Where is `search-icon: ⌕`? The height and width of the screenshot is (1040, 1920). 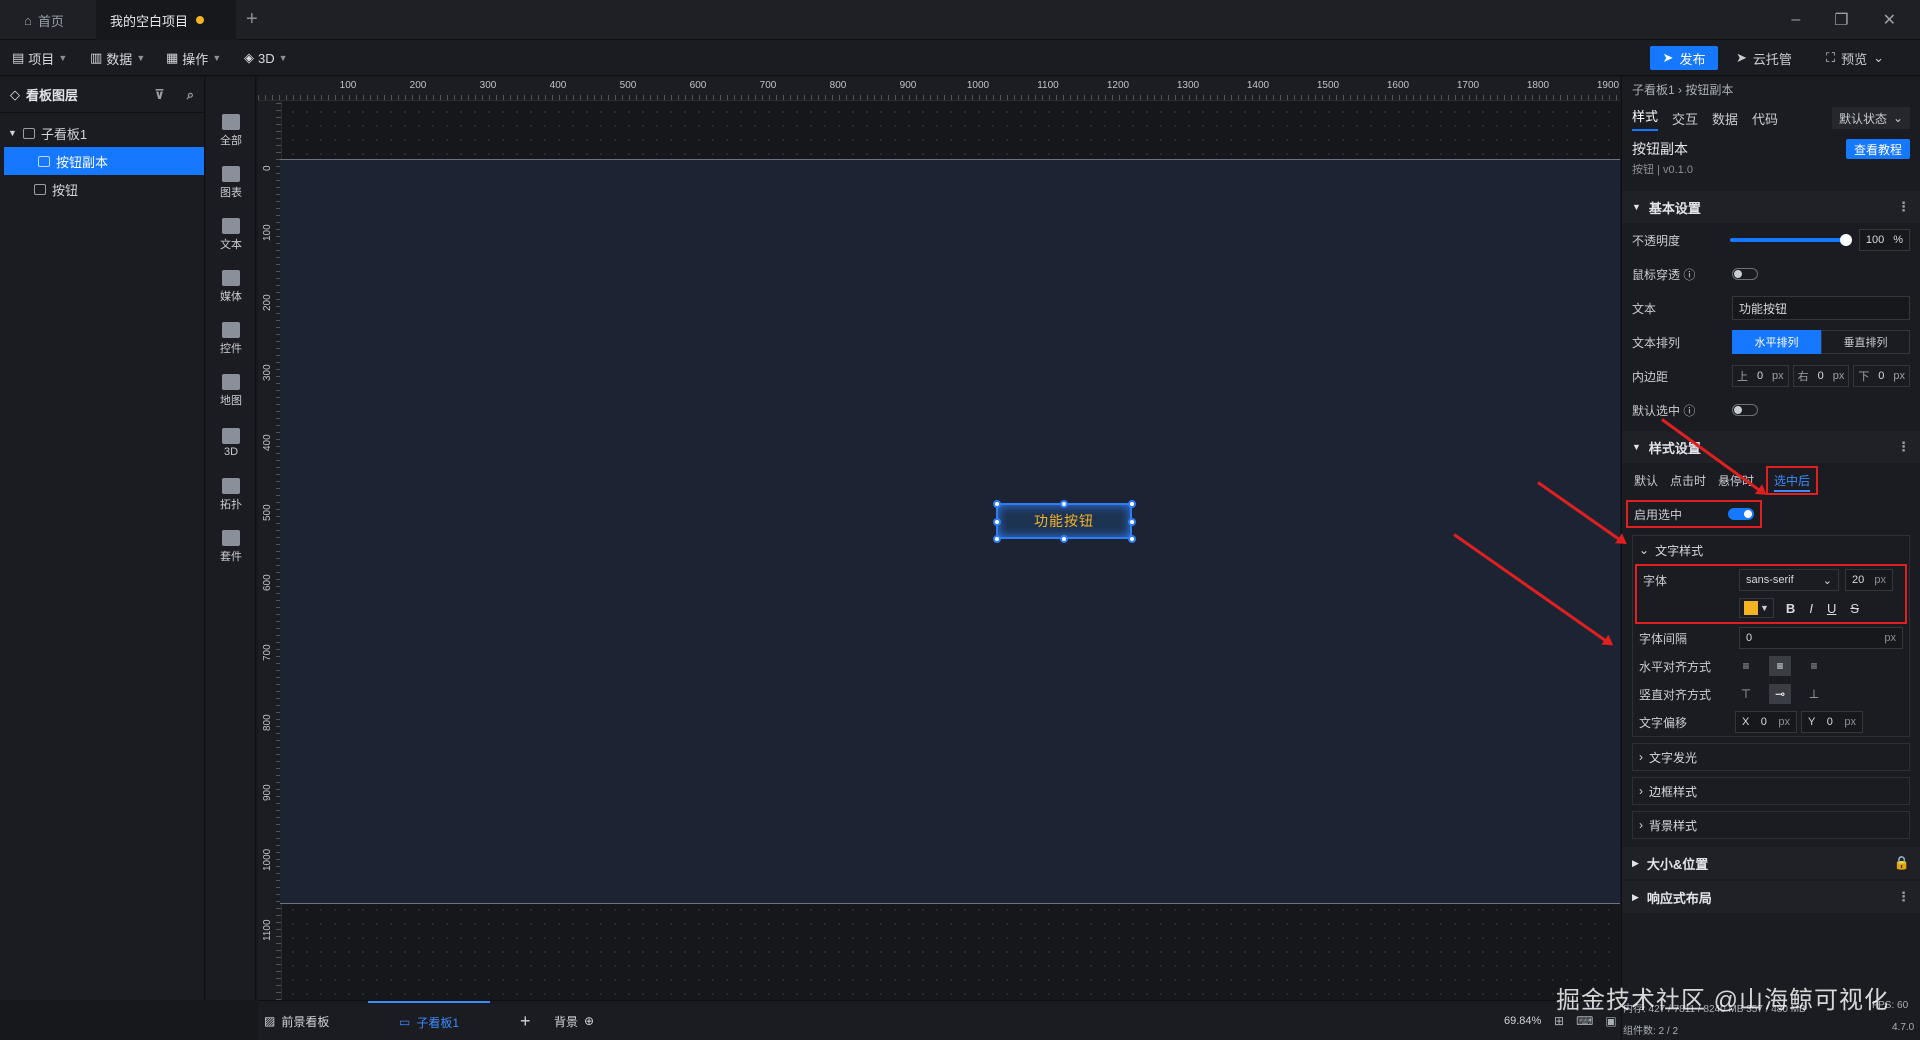 search-icon: ⌕ is located at coordinates (190, 95).